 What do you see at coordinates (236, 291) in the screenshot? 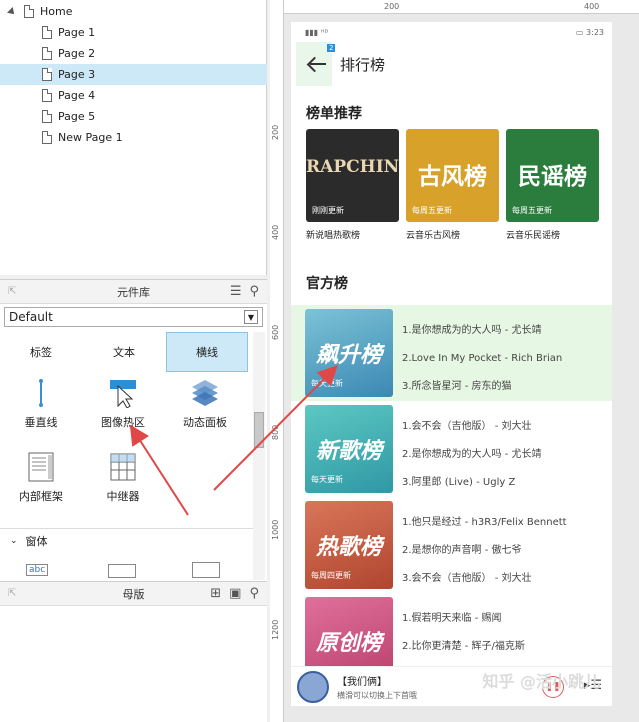
I see `menu-icon: ☰` at bounding box center [236, 291].